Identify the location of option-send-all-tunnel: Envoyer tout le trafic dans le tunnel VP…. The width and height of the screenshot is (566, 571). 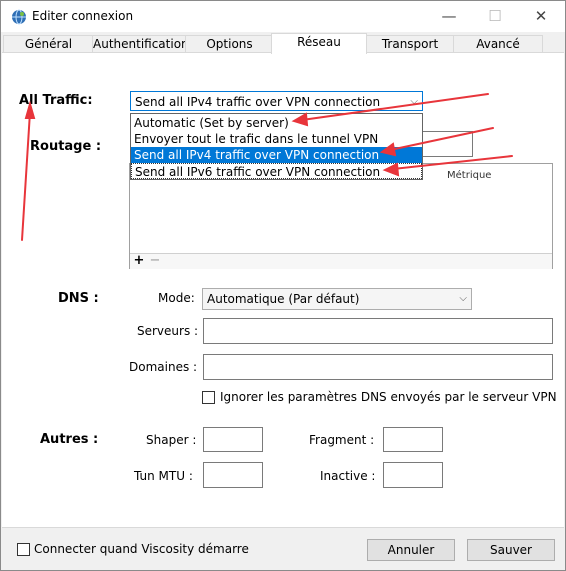
(276, 139).